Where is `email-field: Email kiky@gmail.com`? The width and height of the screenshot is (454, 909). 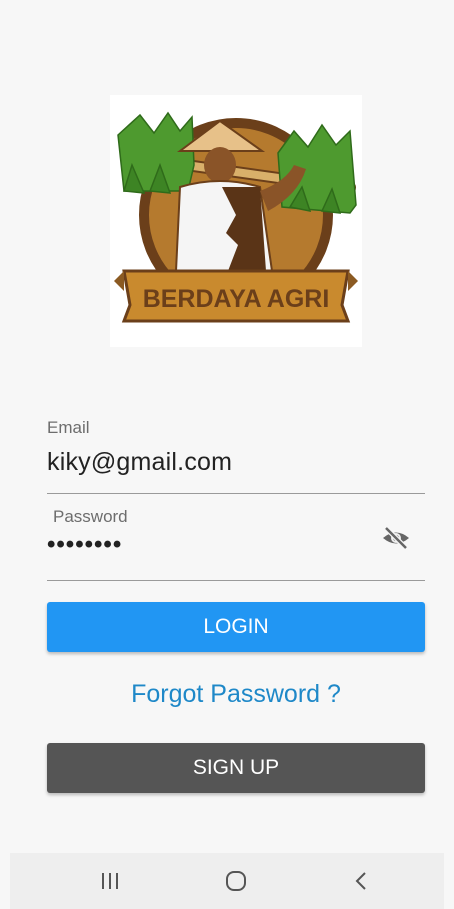
email-field: Email kiky@gmail.com is located at coordinates (236, 455).